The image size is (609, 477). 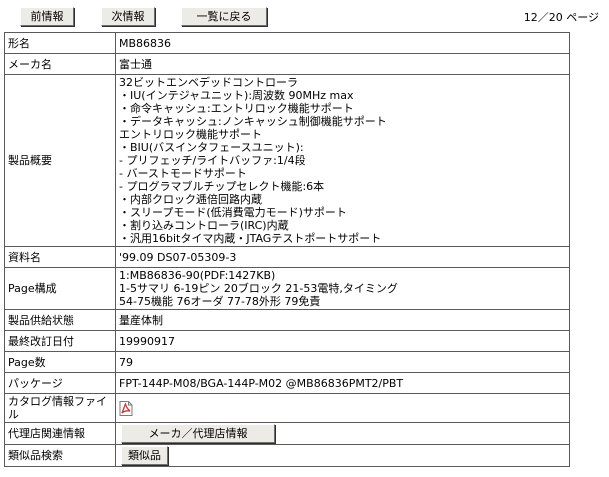 What do you see at coordinates (253, 121) in the screenshot?
I see `overview-line: ・データキャッシュ:ノンキャッシュ制御機能サポート` at bounding box center [253, 121].